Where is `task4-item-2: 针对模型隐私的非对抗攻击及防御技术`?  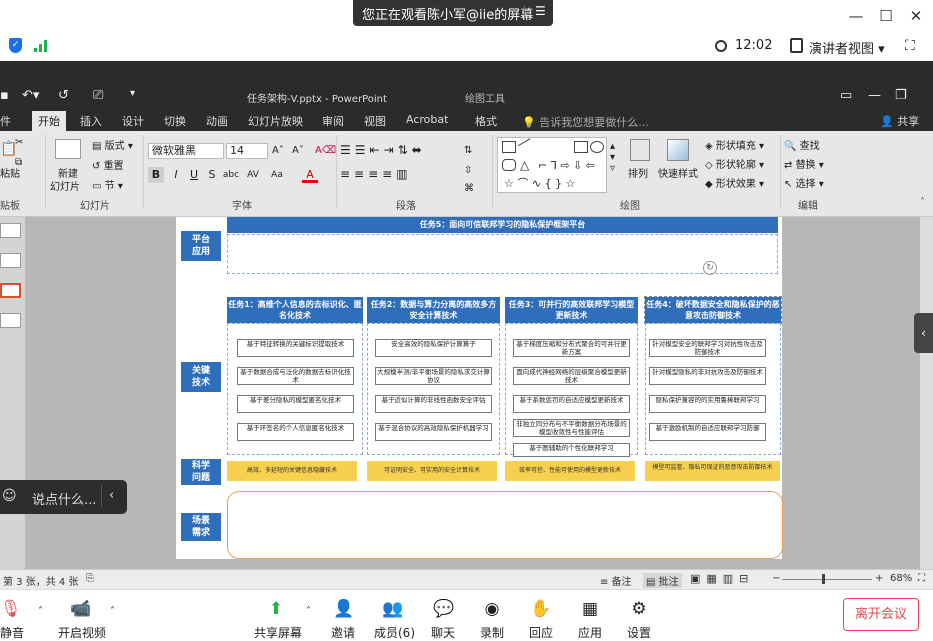 task4-item-2: 针对模型隐私的非对抗攻击及防御技术 is located at coordinates (707, 376).